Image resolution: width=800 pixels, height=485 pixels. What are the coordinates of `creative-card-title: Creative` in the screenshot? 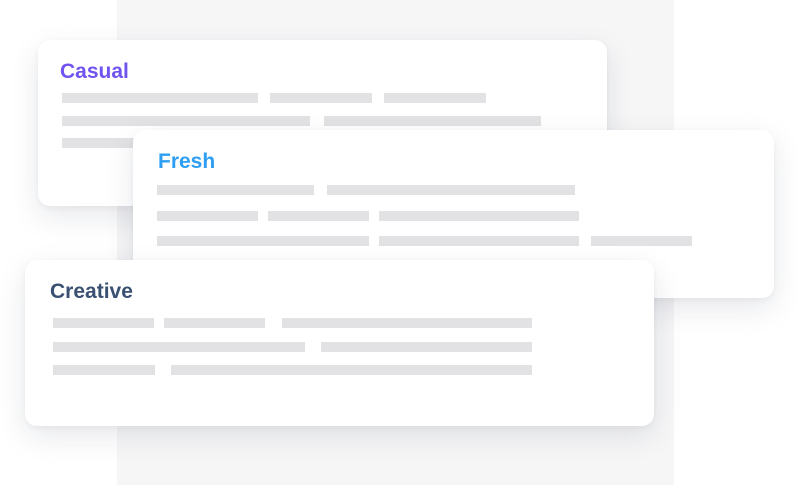 It's located at (91, 291).